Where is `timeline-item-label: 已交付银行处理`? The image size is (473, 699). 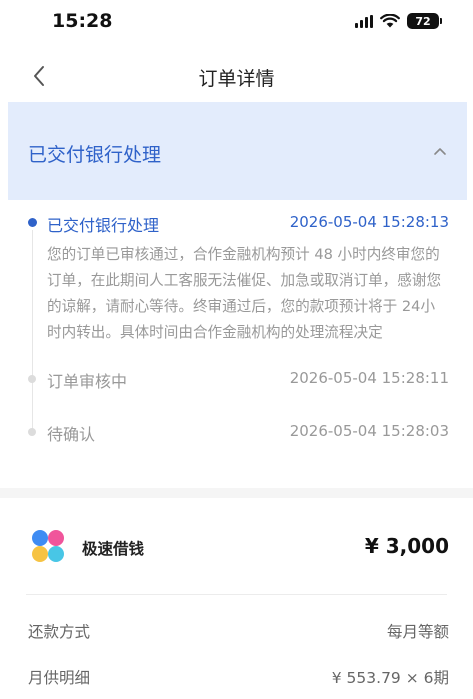
timeline-item-label: 已交付银行处理 is located at coordinates (103, 225).